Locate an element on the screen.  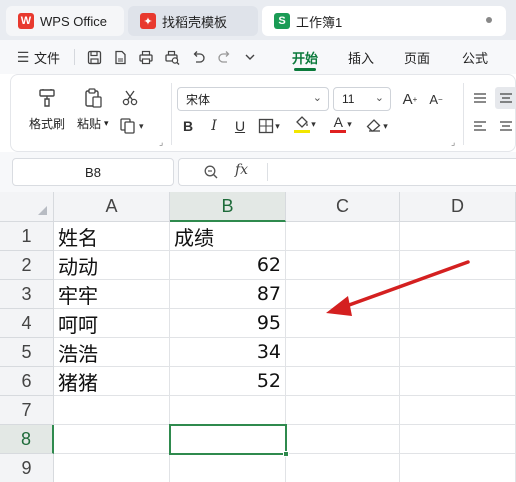
font-name-select: 宋体 ⌄ is located at coordinates (253, 99).